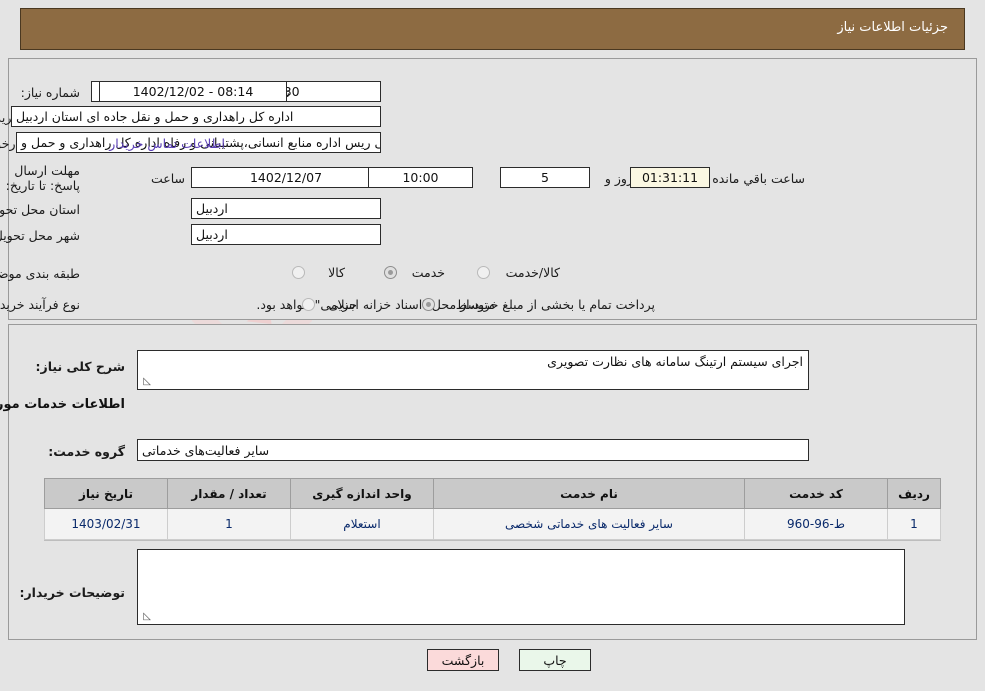 This screenshot has width=985, height=691. Describe the element at coordinates (758, 178) in the screenshot. I see `deadline-remaining-label: ساعت باقي مانده` at that location.